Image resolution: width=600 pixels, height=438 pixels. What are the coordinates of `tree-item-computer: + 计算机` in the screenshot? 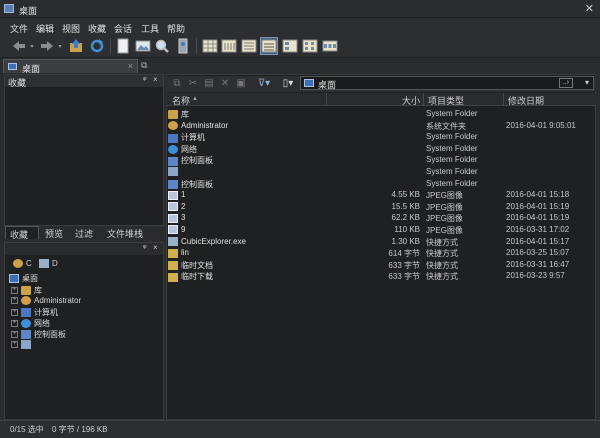 It's located at (34, 312).